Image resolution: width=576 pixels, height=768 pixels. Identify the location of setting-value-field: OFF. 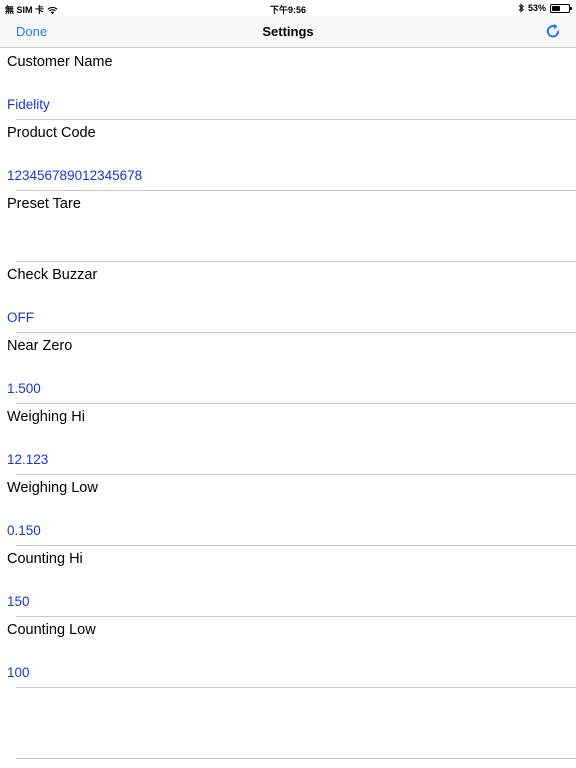
(20, 317).